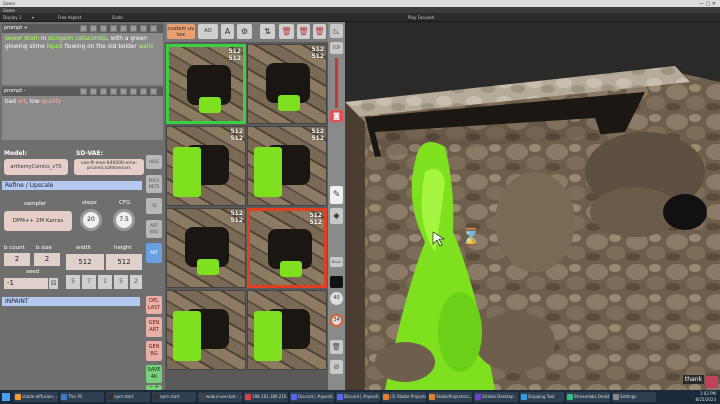 This screenshot has height=404, width=720. Describe the element at coordinates (154, 184) in the screenshot. I see `prev-nets-button: PREV NETS` at that location.